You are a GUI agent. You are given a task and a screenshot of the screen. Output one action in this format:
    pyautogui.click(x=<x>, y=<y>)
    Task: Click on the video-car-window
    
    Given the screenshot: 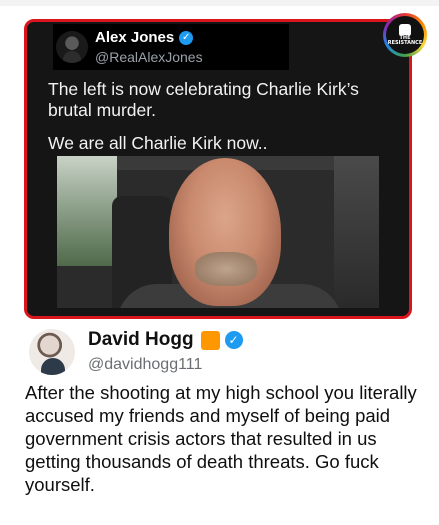 What is the action you would take?
    pyautogui.click(x=87, y=211)
    